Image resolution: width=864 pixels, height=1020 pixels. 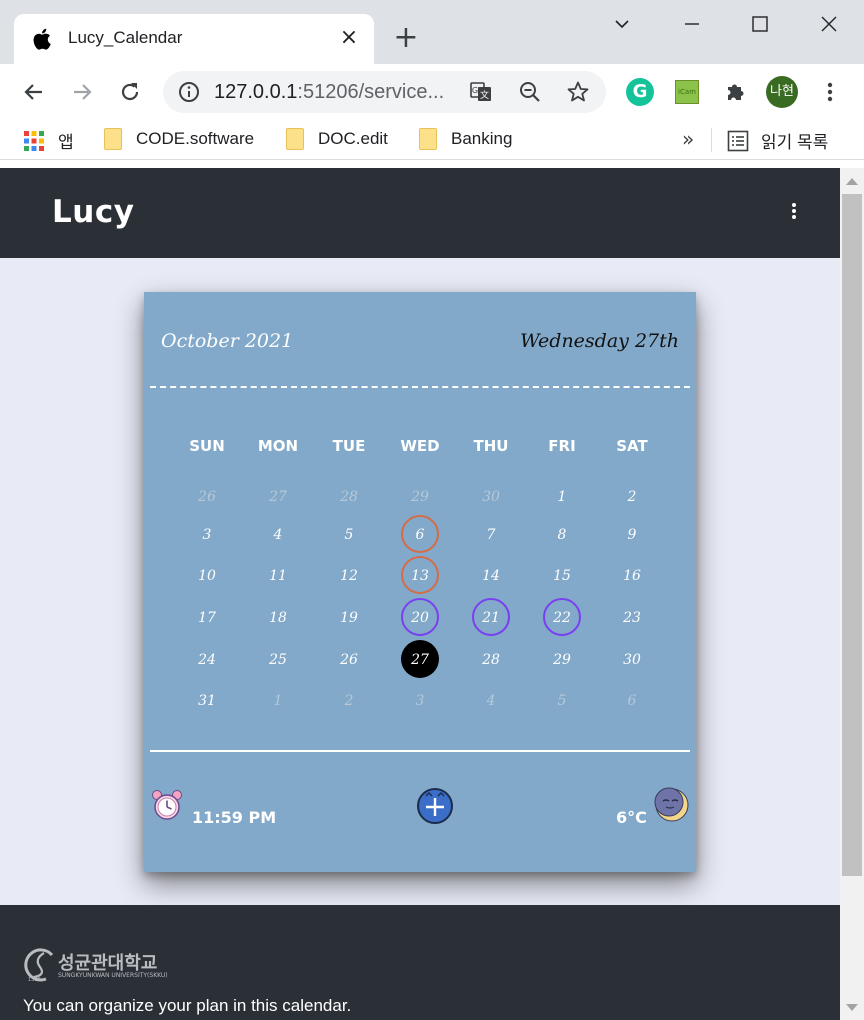 What do you see at coordinates (82, 92) in the screenshot?
I see `forward-arrow-icon` at bounding box center [82, 92].